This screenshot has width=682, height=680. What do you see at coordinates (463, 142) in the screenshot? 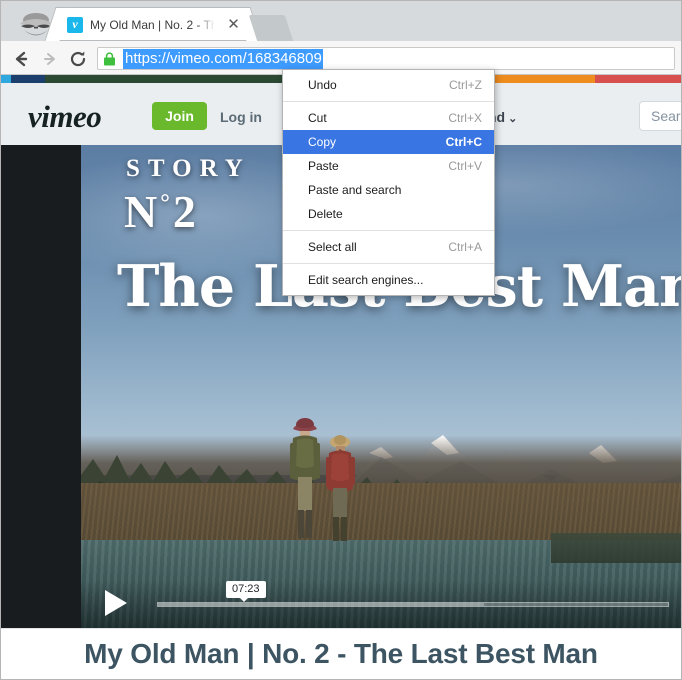
I see `context-menu-item-shortcut: Ctrl+C` at bounding box center [463, 142].